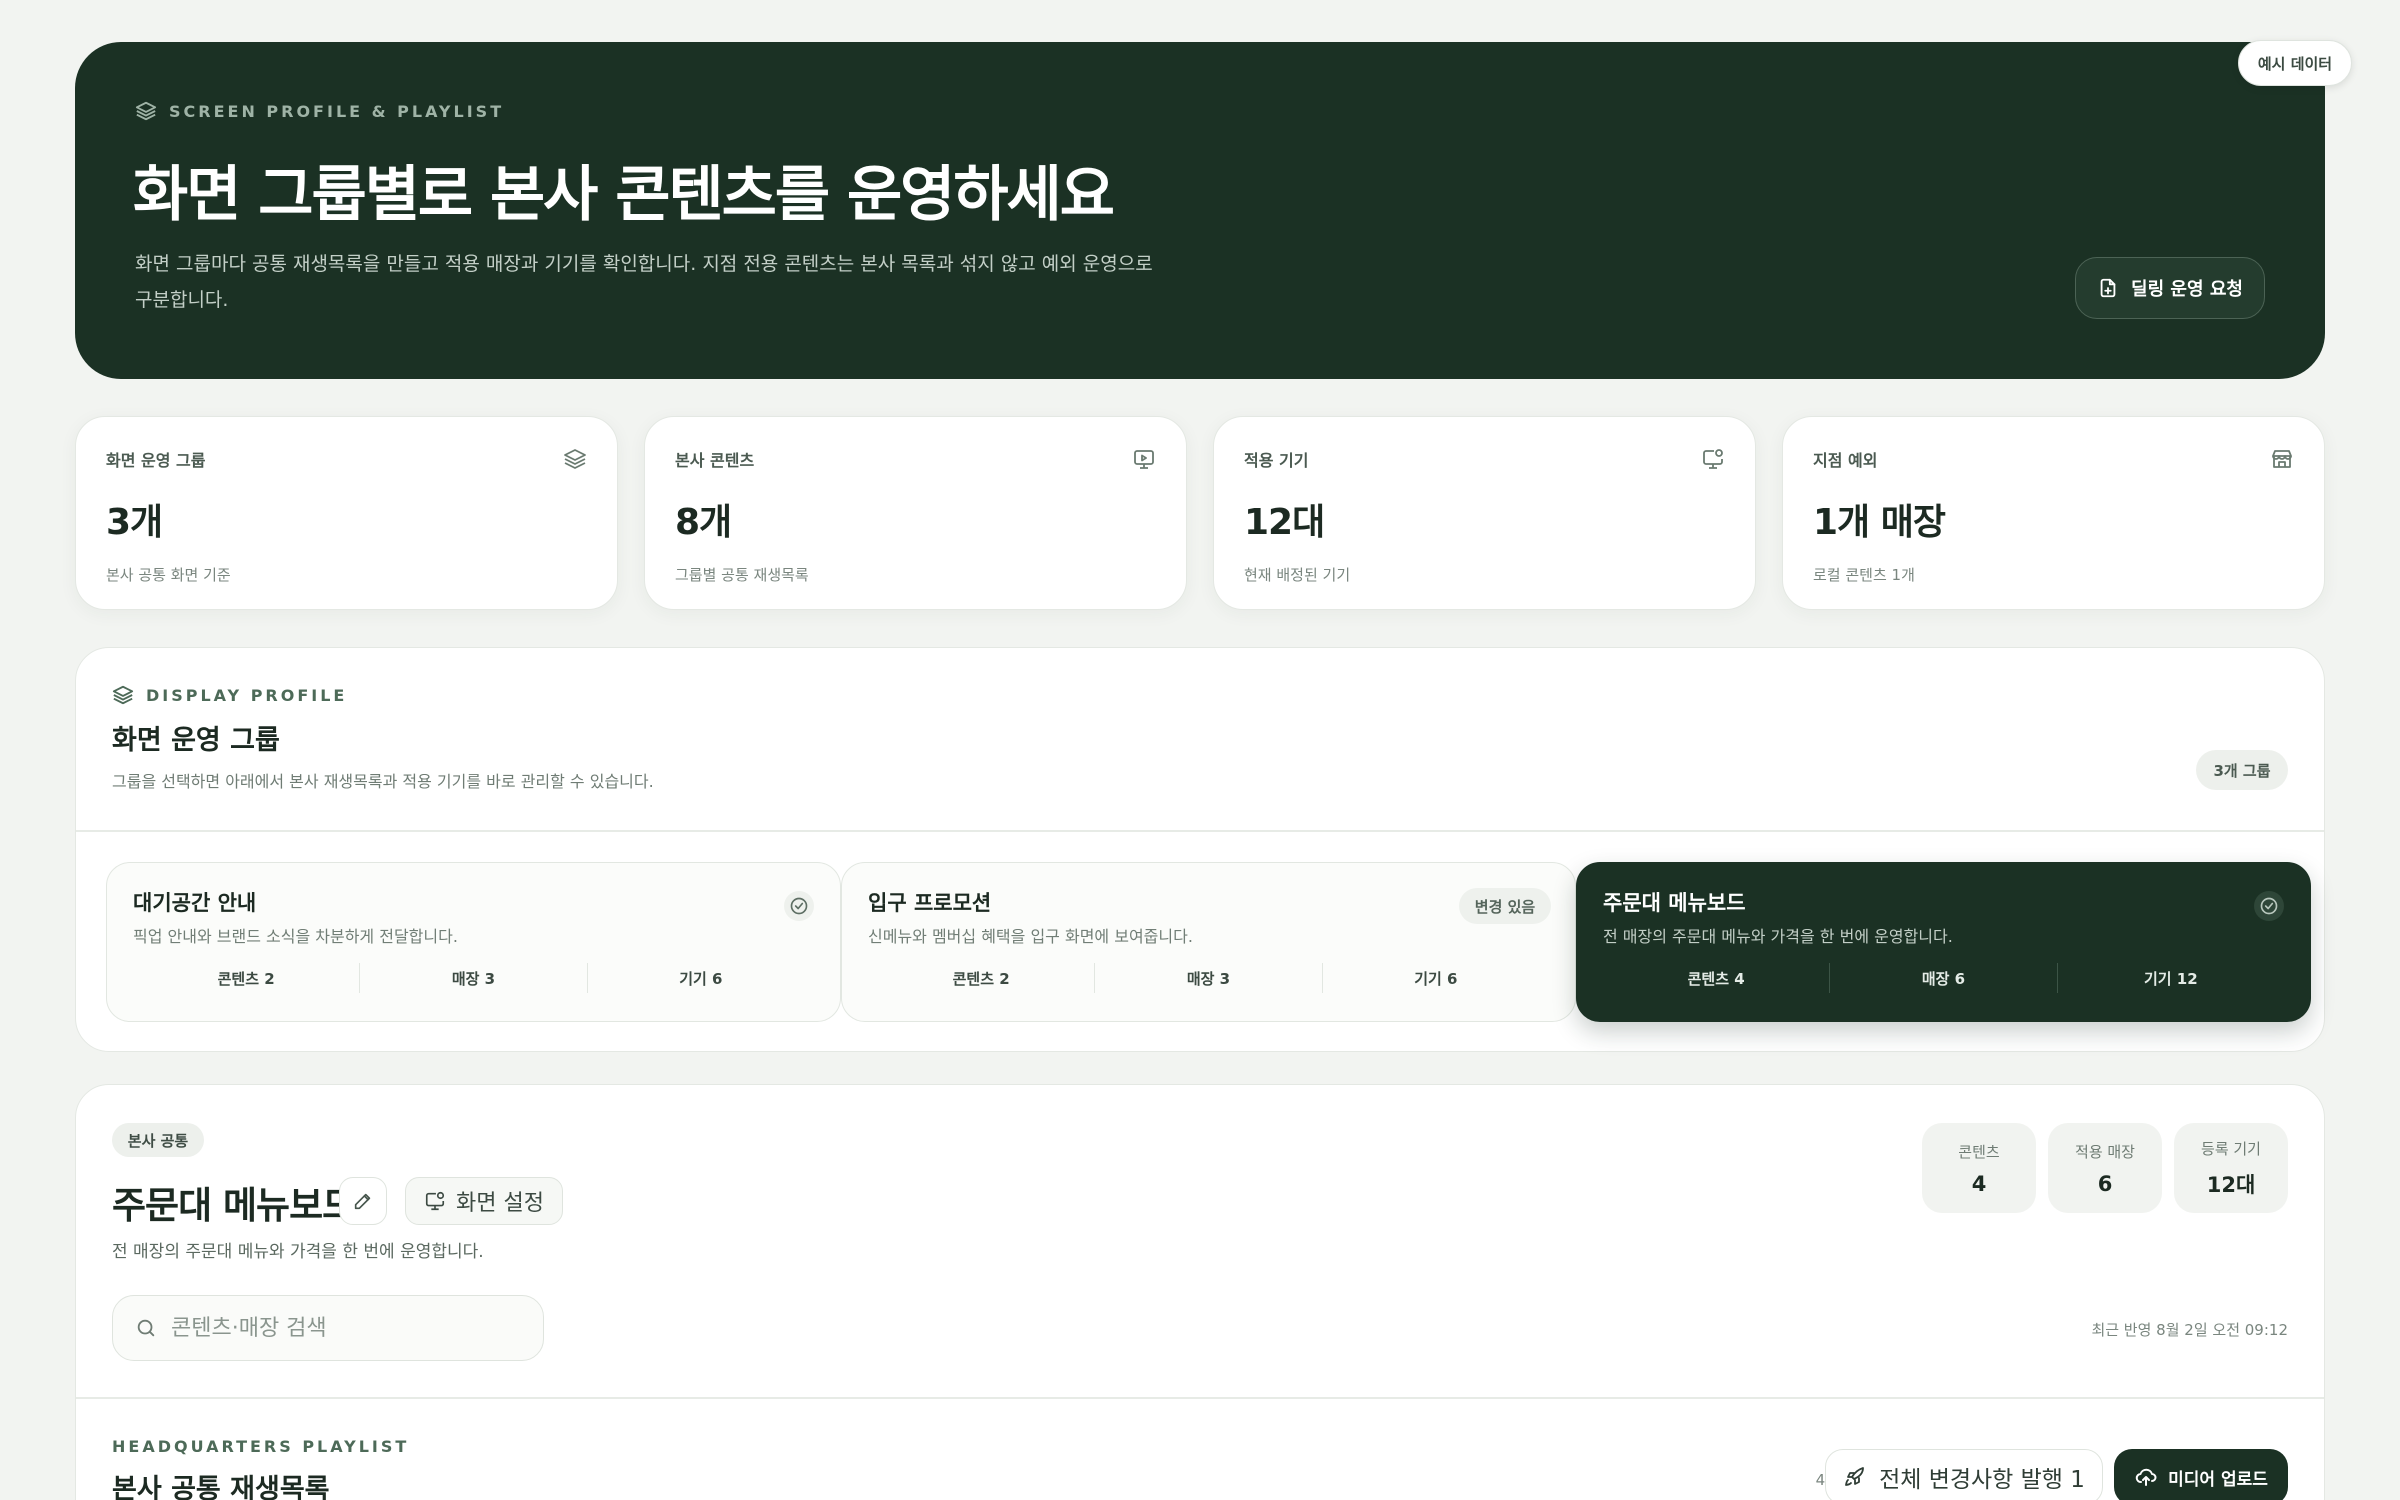 This screenshot has height=1500, width=2400. I want to click on media-upload-label: 미디어 업로드, so click(2218, 1479).